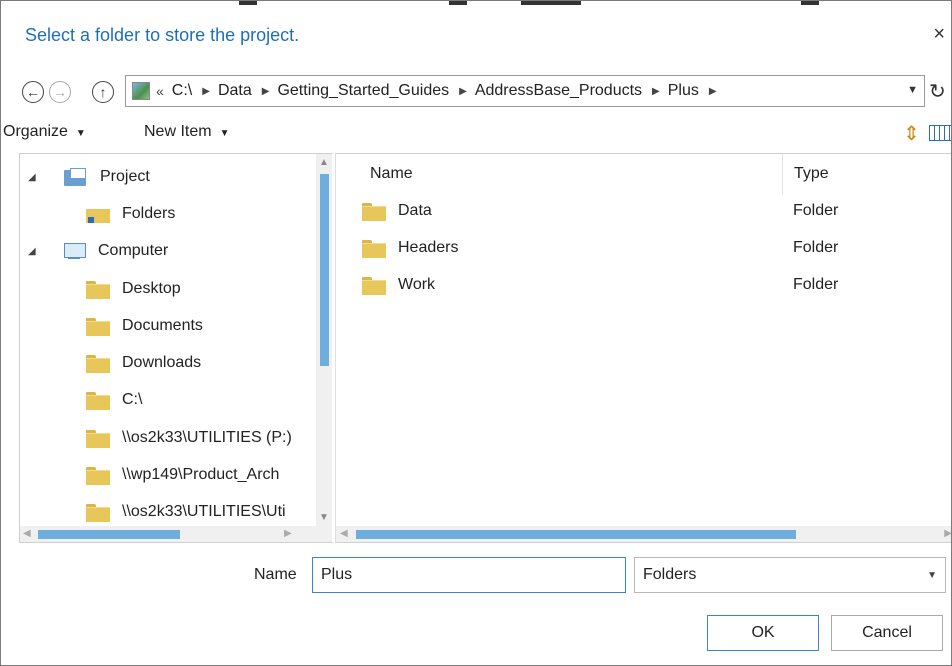 The image size is (952, 666). Describe the element at coordinates (103, 92) in the screenshot. I see `up-button: ↑` at that location.